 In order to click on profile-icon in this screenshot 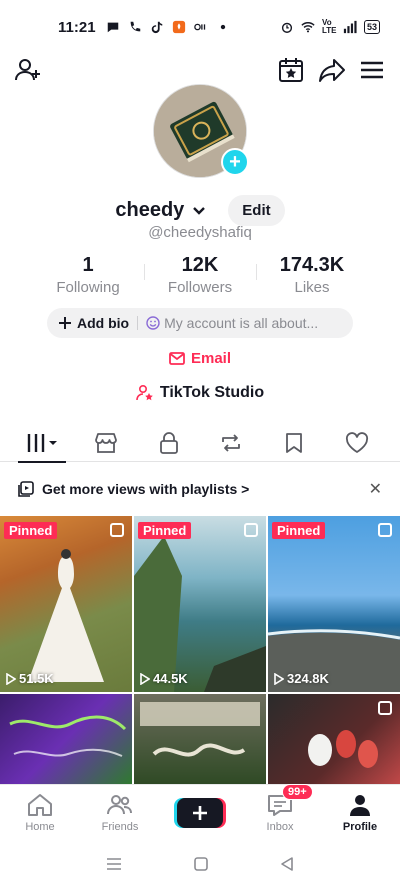, I will do `click(360, 805)`.